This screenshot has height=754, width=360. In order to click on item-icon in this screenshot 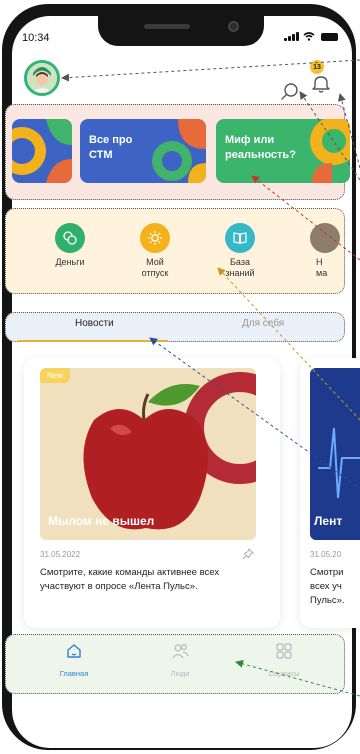, I will do `click(325, 238)`.